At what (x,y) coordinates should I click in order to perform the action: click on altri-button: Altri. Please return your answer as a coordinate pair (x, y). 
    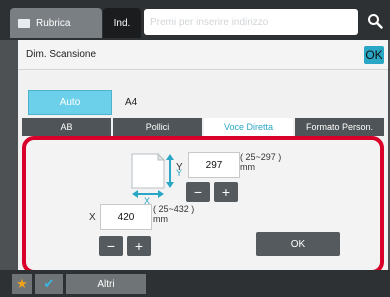
    Looking at the image, I should click on (106, 284).